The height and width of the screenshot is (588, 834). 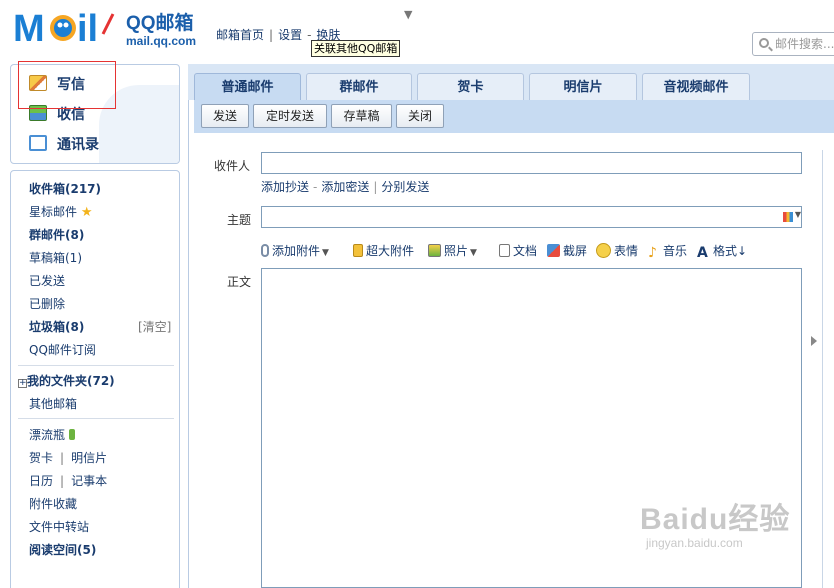 I want to click on music-button: ♪ 音乐, so click(x=667, y=251).